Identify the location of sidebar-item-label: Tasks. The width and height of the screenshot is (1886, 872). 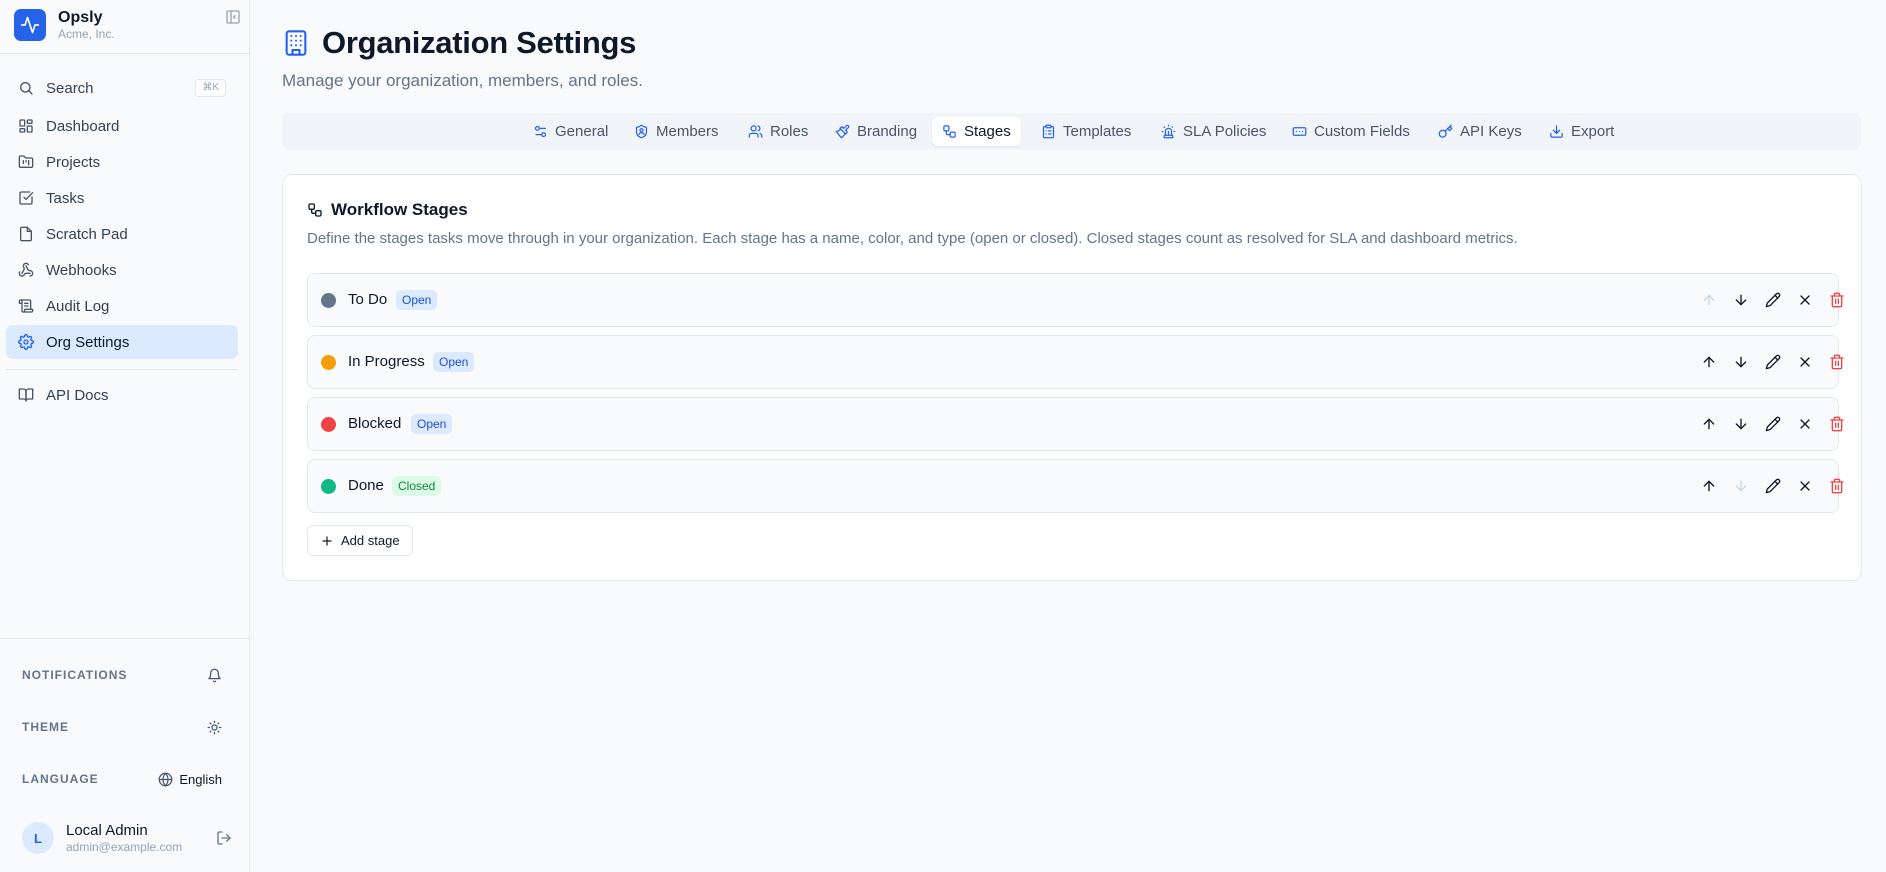
(65, 198).